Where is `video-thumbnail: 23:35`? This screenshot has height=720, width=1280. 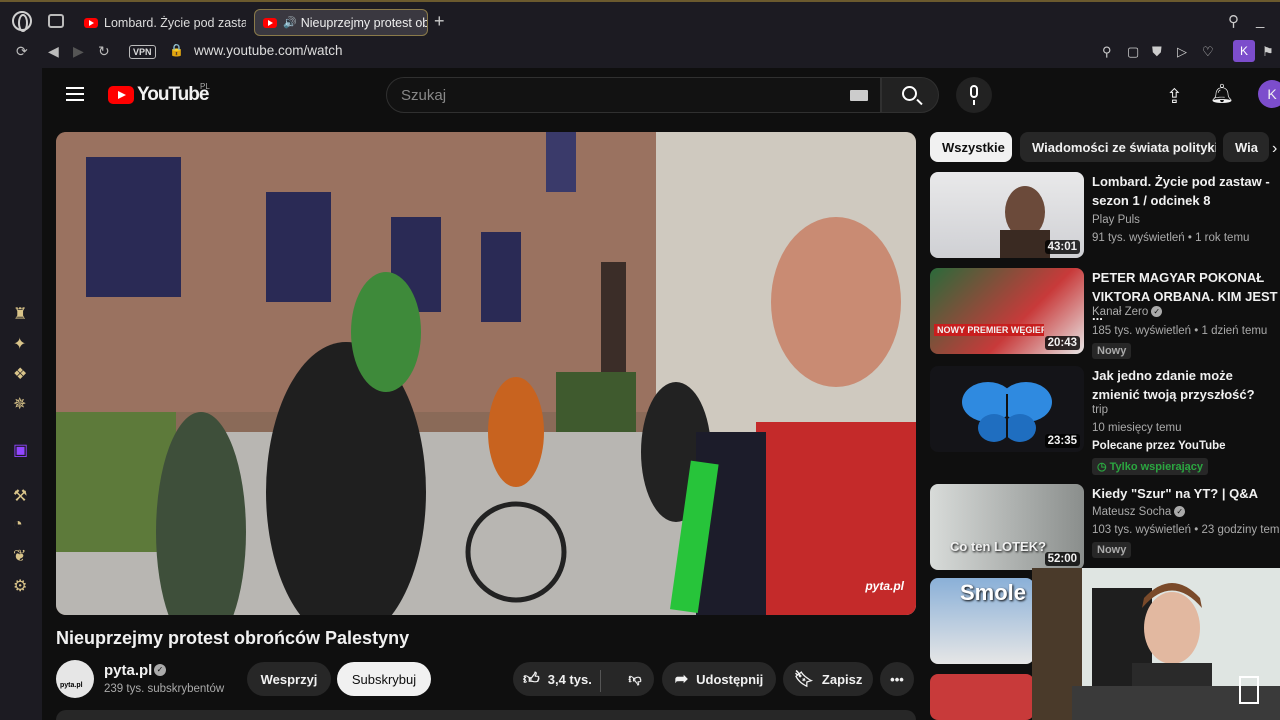
video-thumbnail: 23:35 is located at coordinates (1007, 409).